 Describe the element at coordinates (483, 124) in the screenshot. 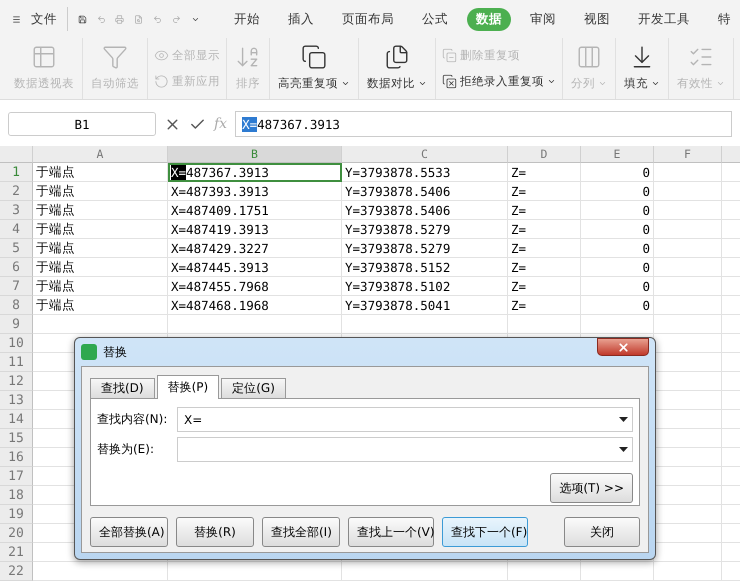

I see `formula-field: X=487367.3913` at that location.